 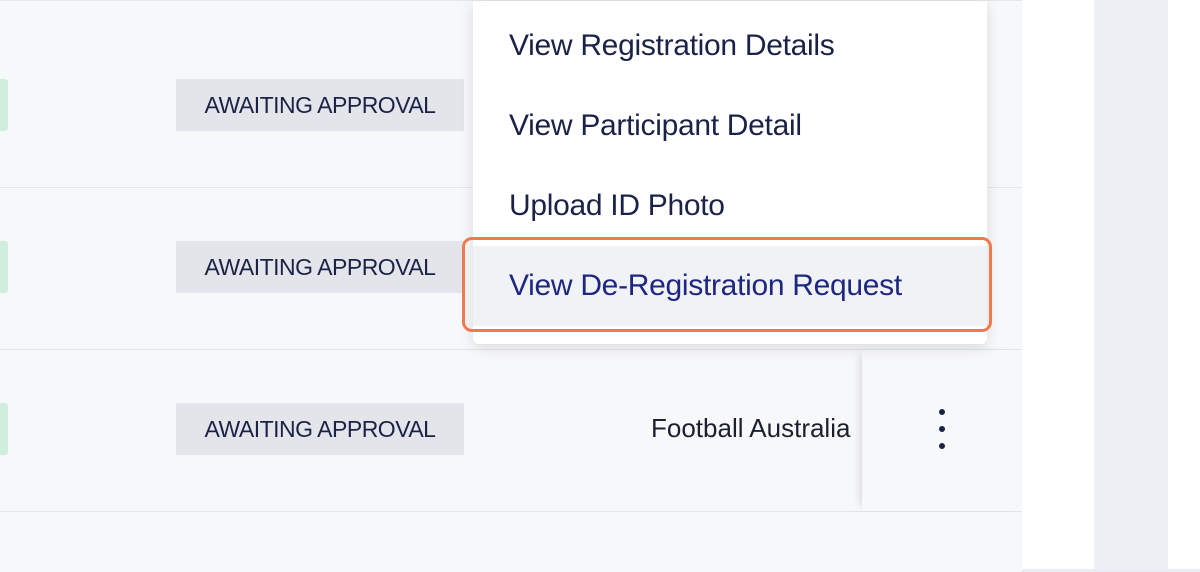 I want to click on menu-item-view-participant-detail: View Participant Detail, so click(x=730, y=126).